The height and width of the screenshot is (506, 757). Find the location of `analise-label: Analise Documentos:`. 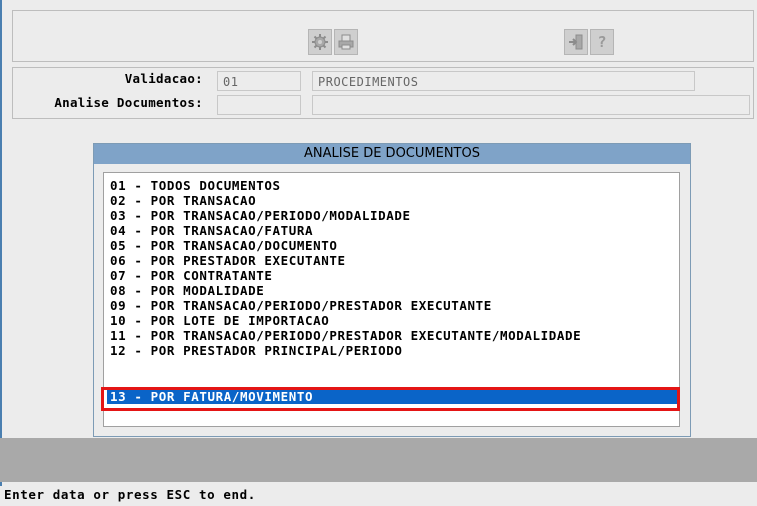

analise-label: Analise Documentos: is located at coordinates (128, 102).